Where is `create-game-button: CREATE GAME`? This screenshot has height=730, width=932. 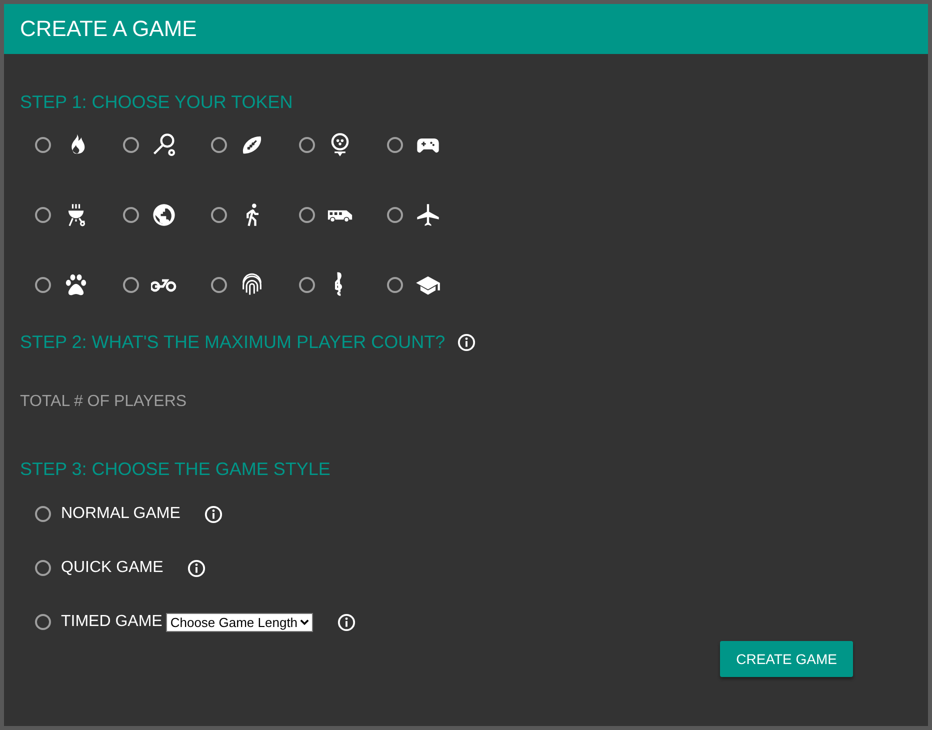
create-game-button: CREATE GAME is located at coordinates (786, 659).